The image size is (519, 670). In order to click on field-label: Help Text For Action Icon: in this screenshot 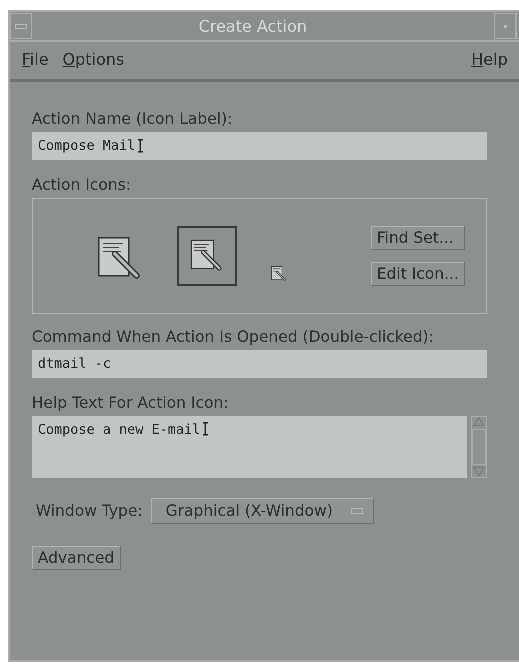, I will do `click(131, 403)`.